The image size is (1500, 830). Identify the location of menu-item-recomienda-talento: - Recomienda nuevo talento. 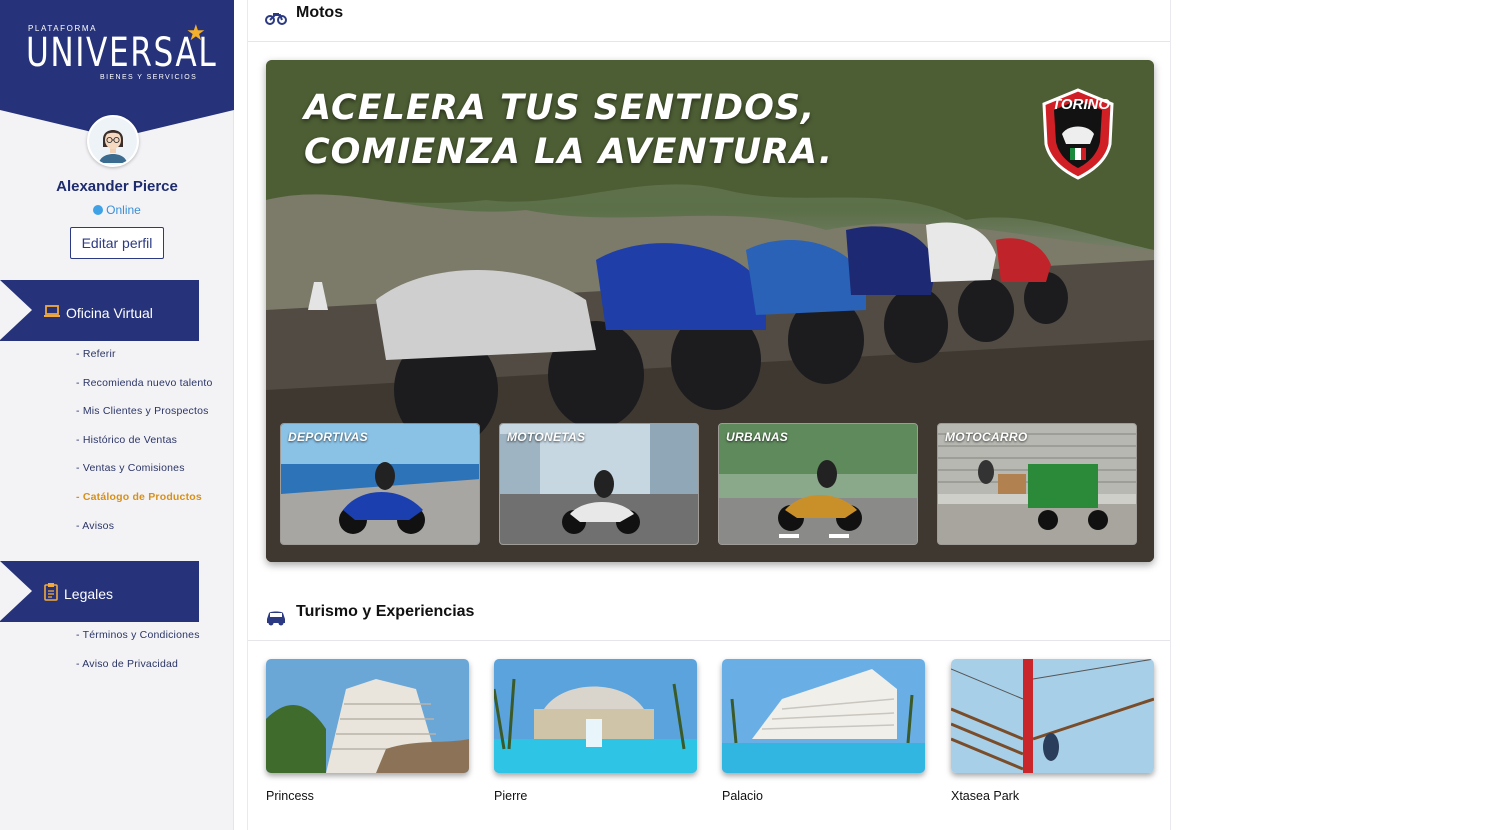
(144, 390).